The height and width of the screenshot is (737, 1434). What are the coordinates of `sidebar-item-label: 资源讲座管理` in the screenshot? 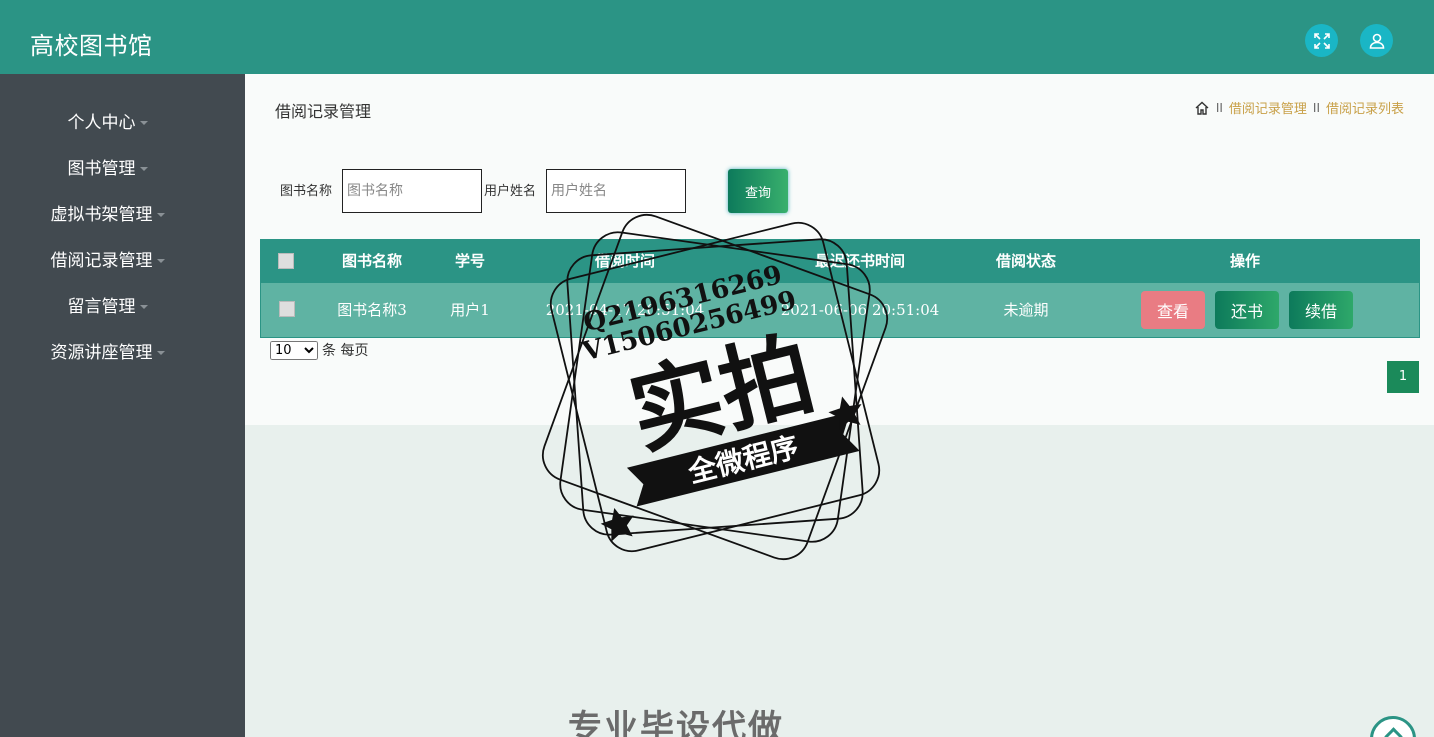 It's located at (101, 353).